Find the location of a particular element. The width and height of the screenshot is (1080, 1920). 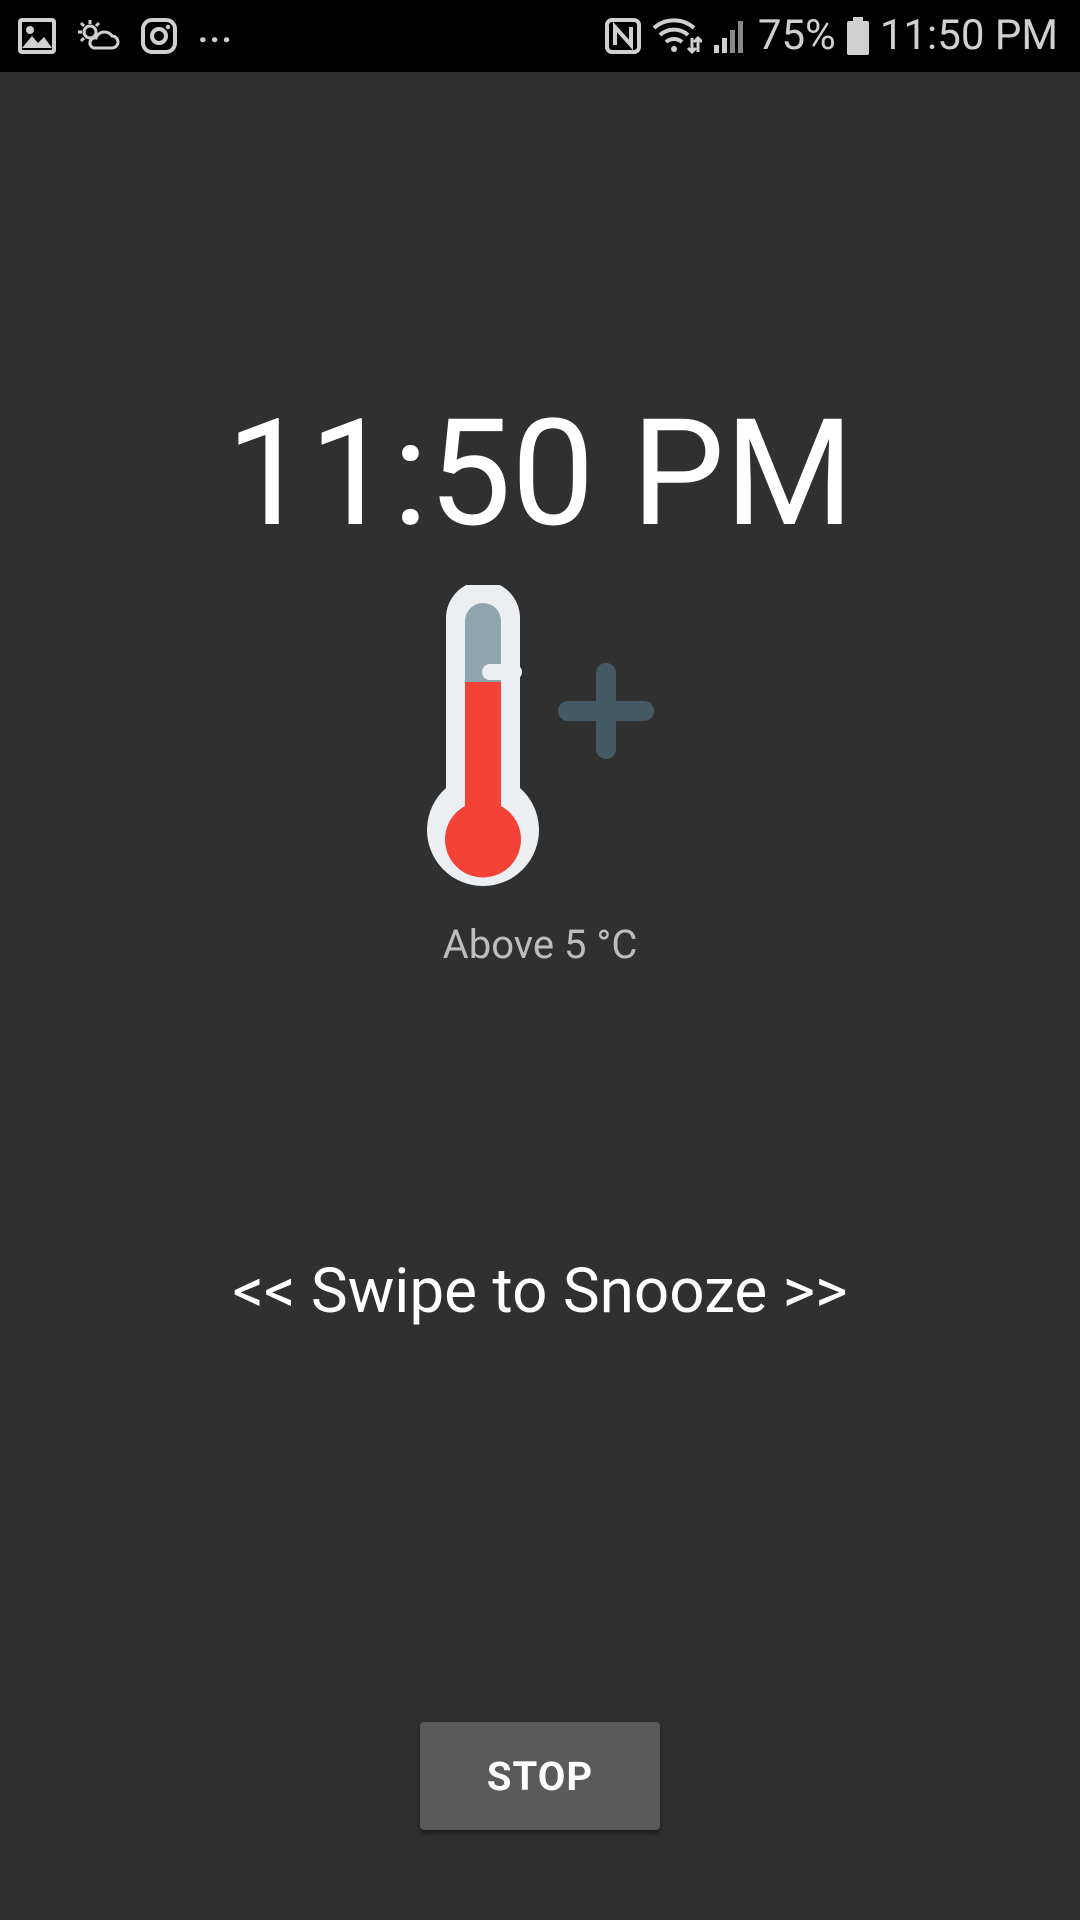

alarm-time: 11:50 PM is located at coordinates (540, 475).